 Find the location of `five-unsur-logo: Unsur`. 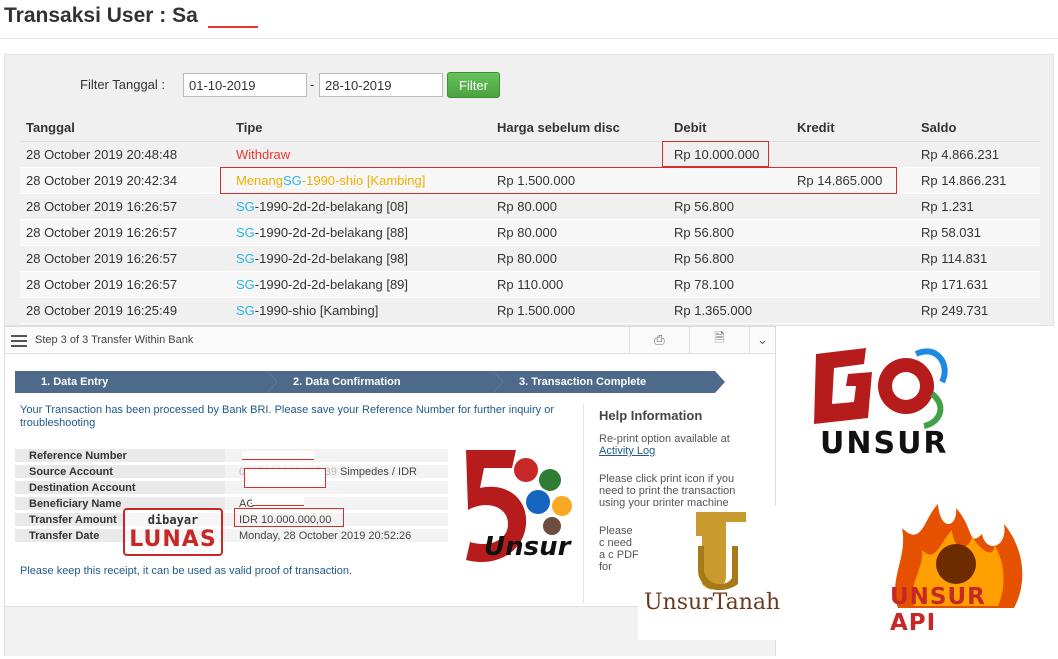

five-unsur-logo: Unsur is located at coordinates (512, 505).